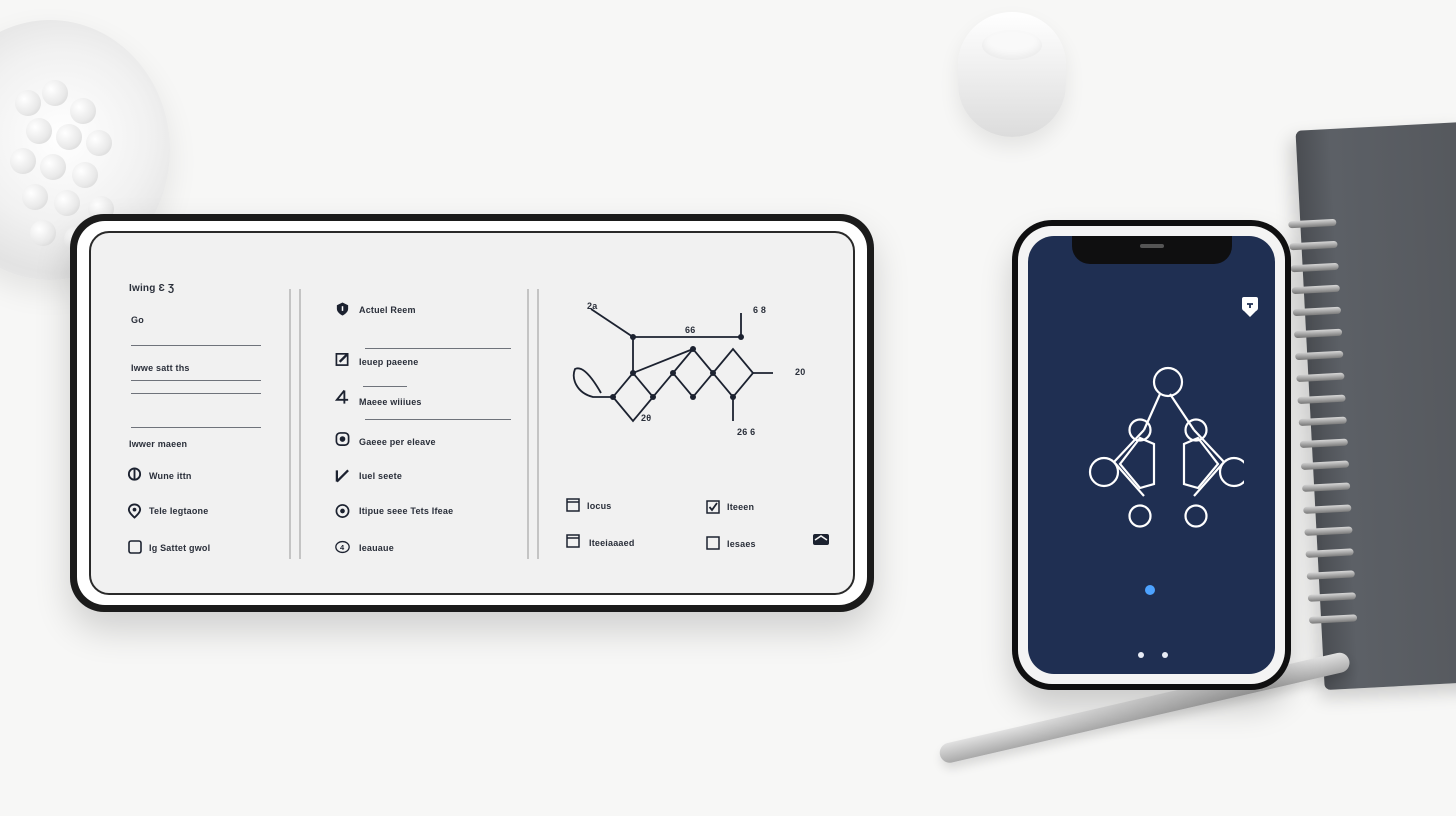  What do you see at coordinates (380, 476) in the screenshot?
I see `menu-item-label: Iuel seete` at bounding box center [380, 476].